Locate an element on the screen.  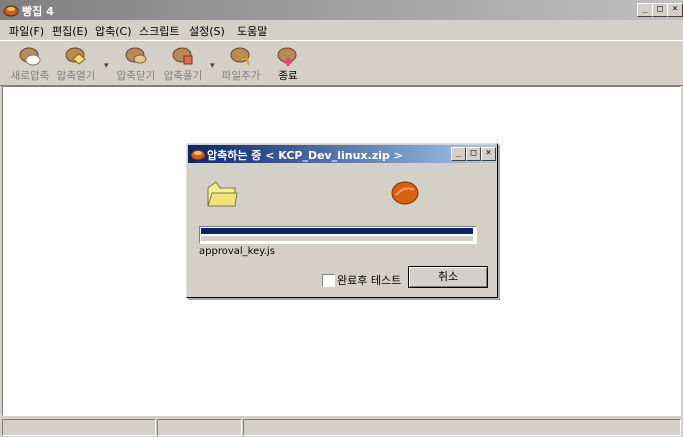
add-file-button: 파일추가 is located at coordinates (241, 65).